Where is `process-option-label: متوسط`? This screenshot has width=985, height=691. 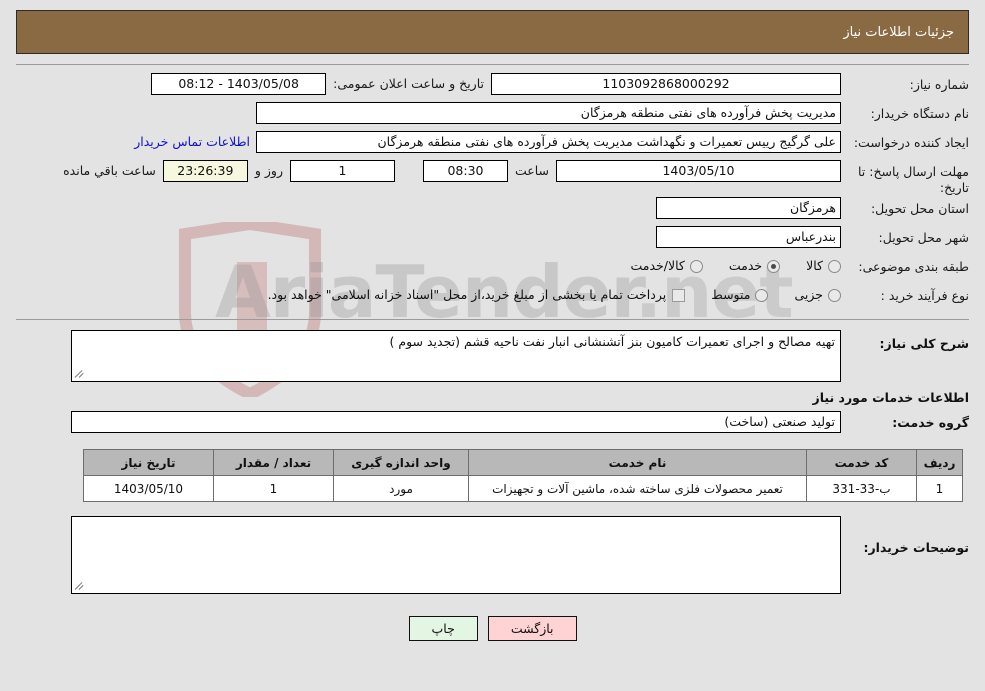
process-option-label: متوسط is located at coordinates (731, 295).